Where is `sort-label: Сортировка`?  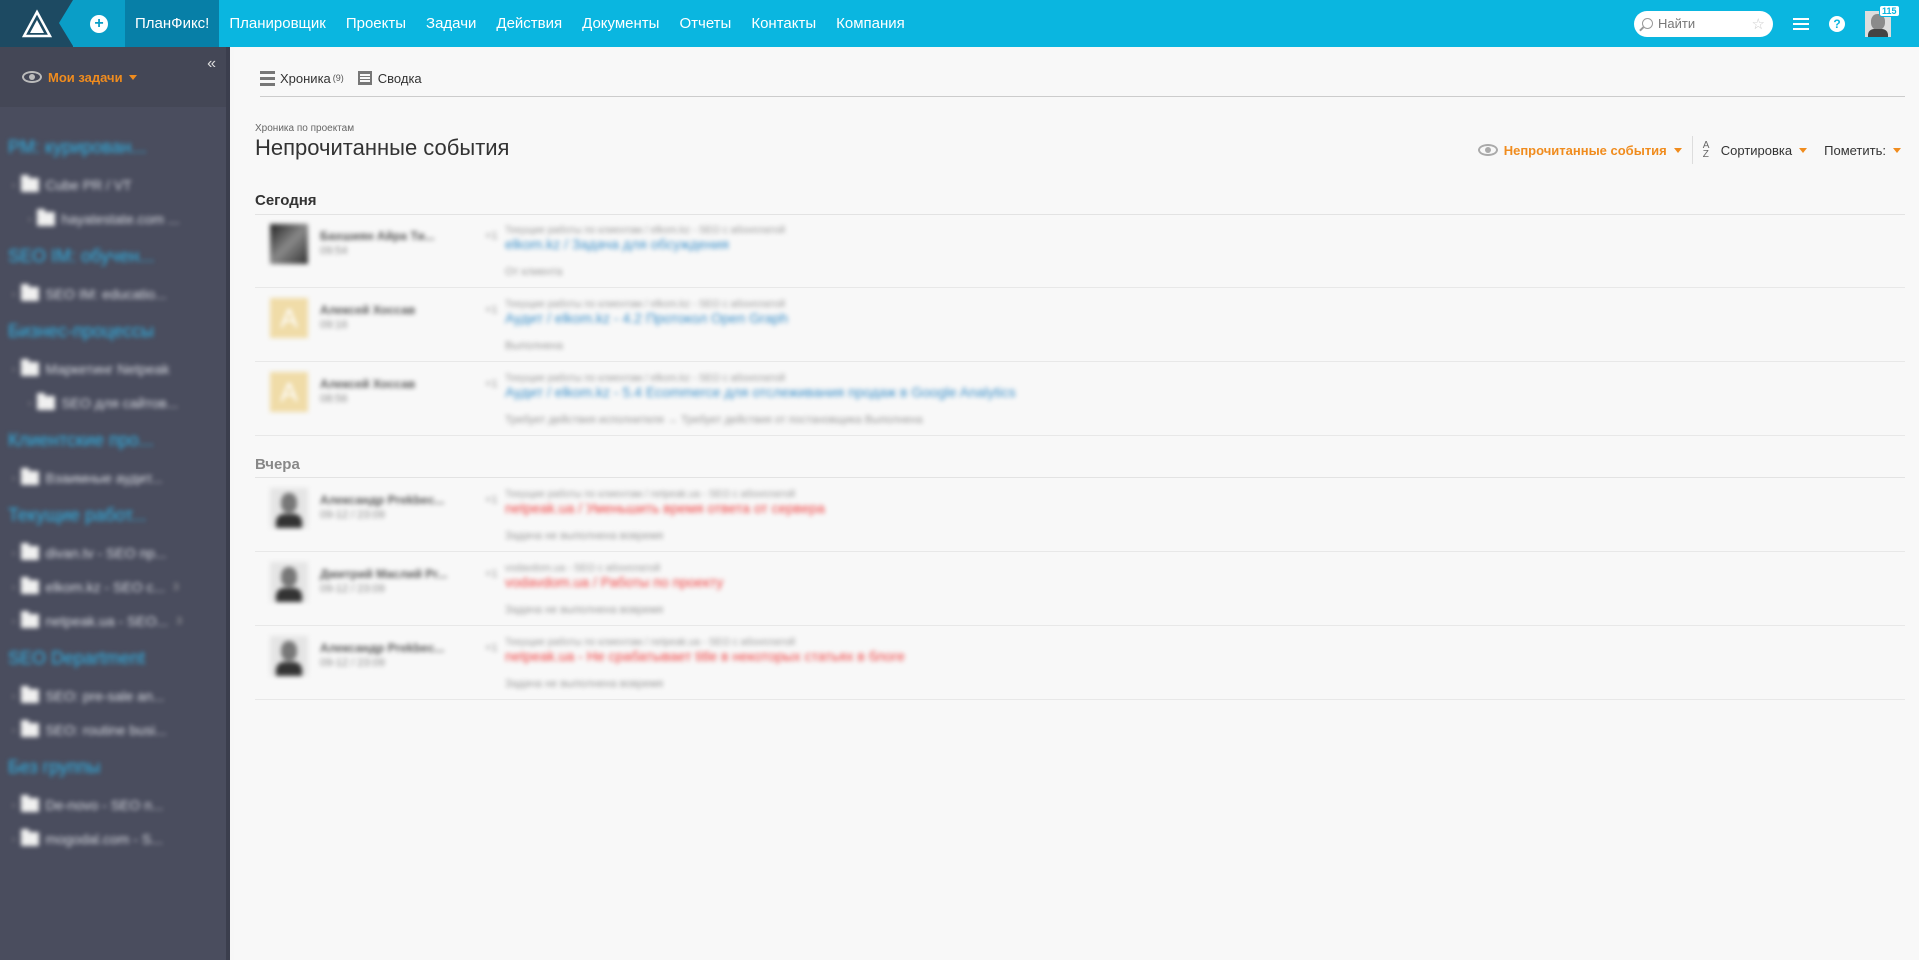 sort-label: Сортировка is located at coordinates (1756, 150).